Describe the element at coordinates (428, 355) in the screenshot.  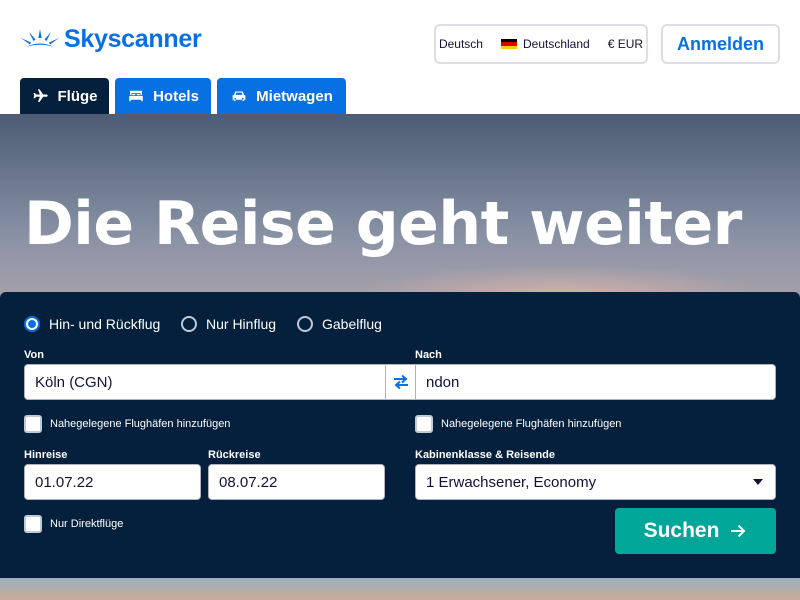
I see `to-label: Nach` at that location.